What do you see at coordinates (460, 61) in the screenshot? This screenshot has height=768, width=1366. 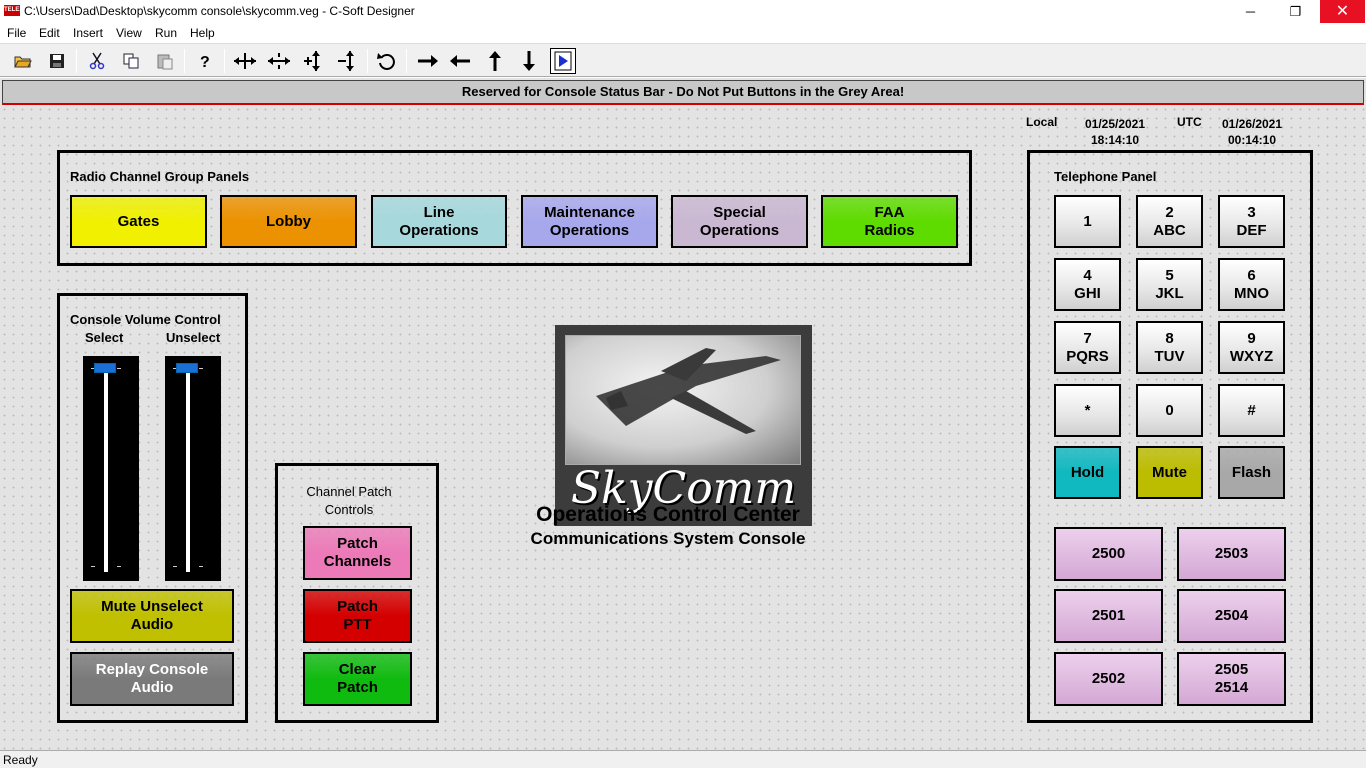 I see `move-left-icon` at bounding box center [460, 61].